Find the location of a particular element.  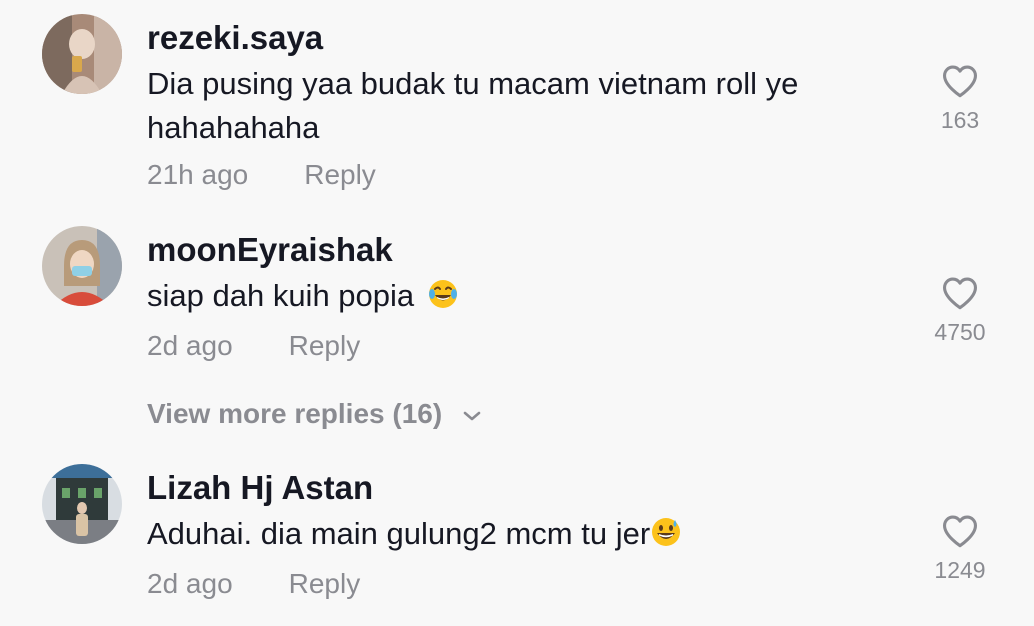

comment-meta: 21h ago Reply is located at coordinates (261, 175).